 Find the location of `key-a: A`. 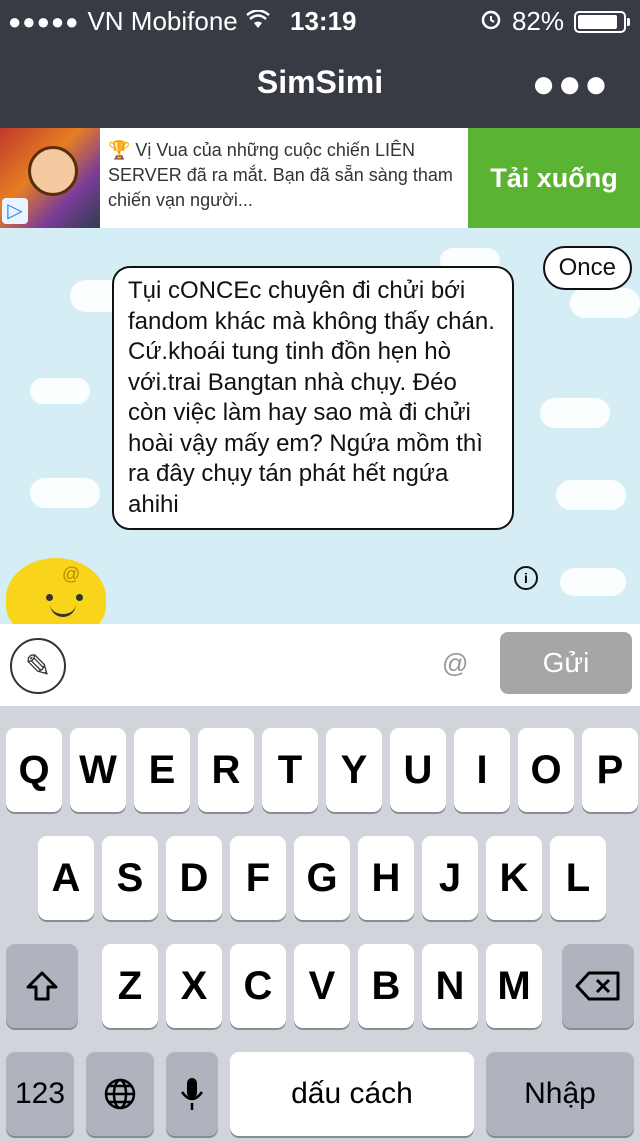

key-a: A is located at coordinates (66, 878).